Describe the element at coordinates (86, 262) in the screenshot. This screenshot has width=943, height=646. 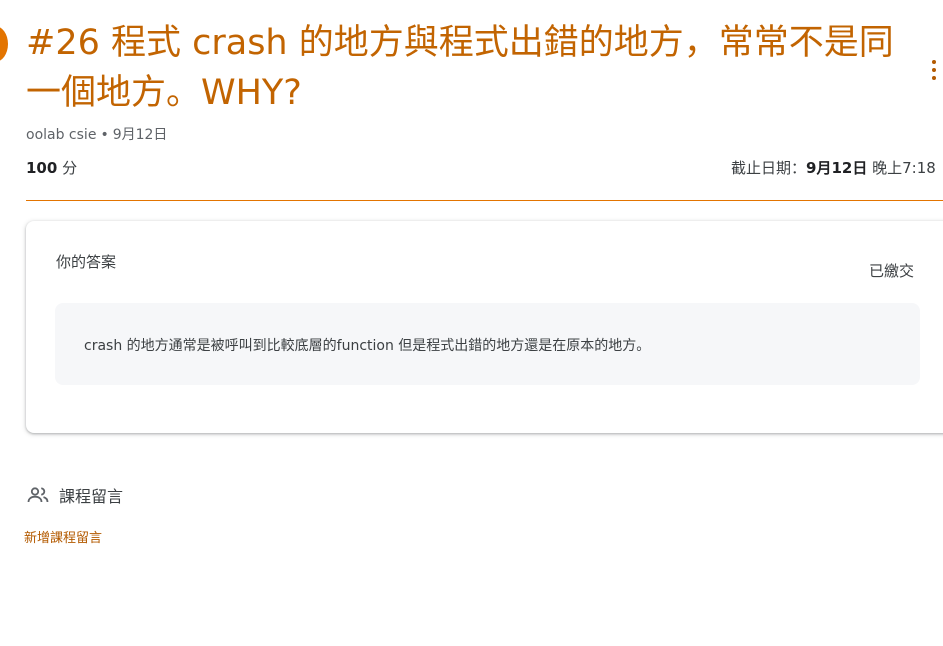
I see `your-work-title: 你的答案` at that location.